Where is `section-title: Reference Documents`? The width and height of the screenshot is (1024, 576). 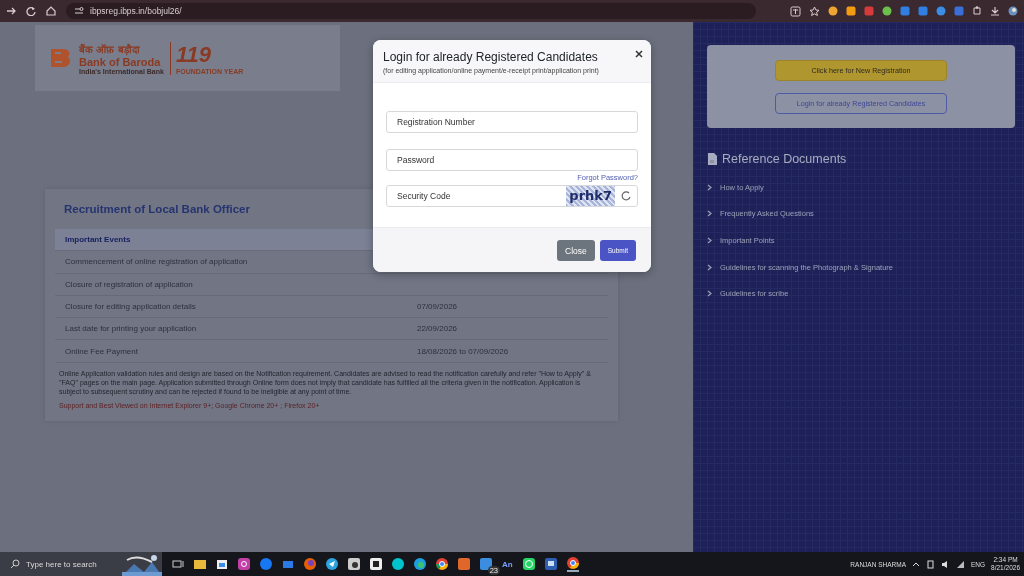
section-title: Reference Documents is located at coordinates (784, 159).